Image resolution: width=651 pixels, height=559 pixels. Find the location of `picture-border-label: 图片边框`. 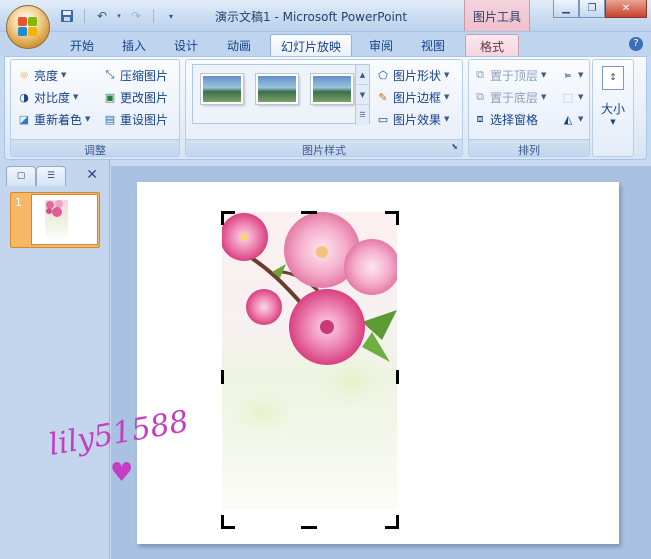

picture-border-label: 图片边框 is located at coordinates (417, 97).